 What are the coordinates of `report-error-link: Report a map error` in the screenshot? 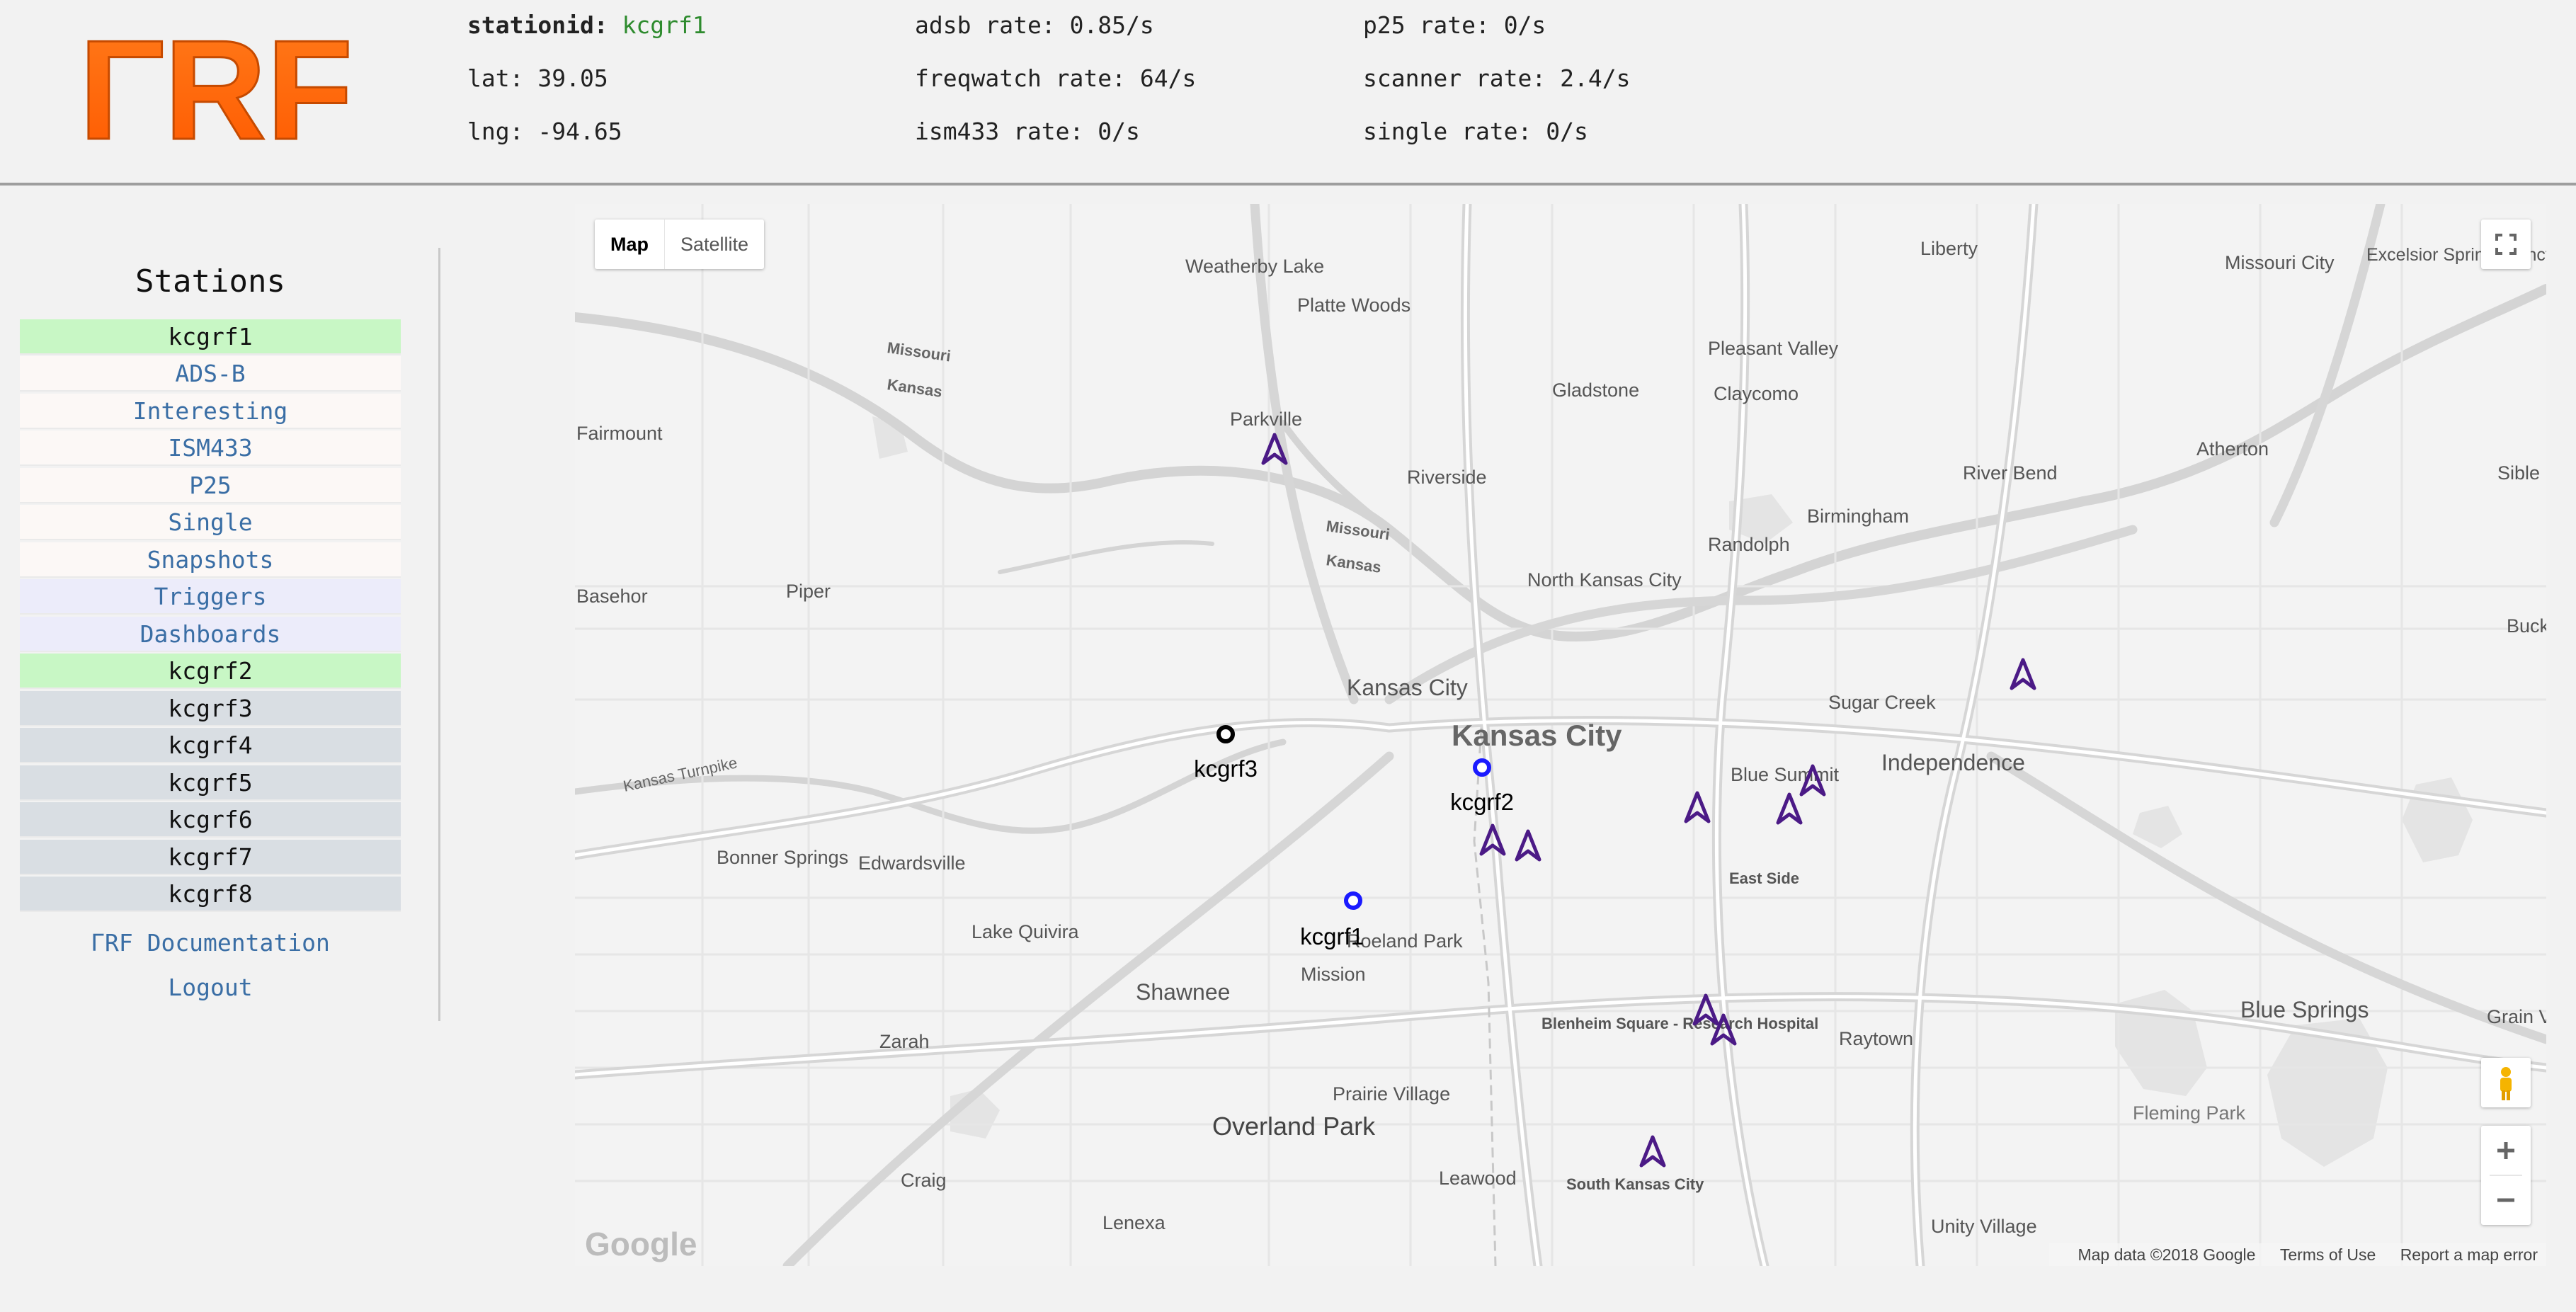 It's located at (2469, 1254).